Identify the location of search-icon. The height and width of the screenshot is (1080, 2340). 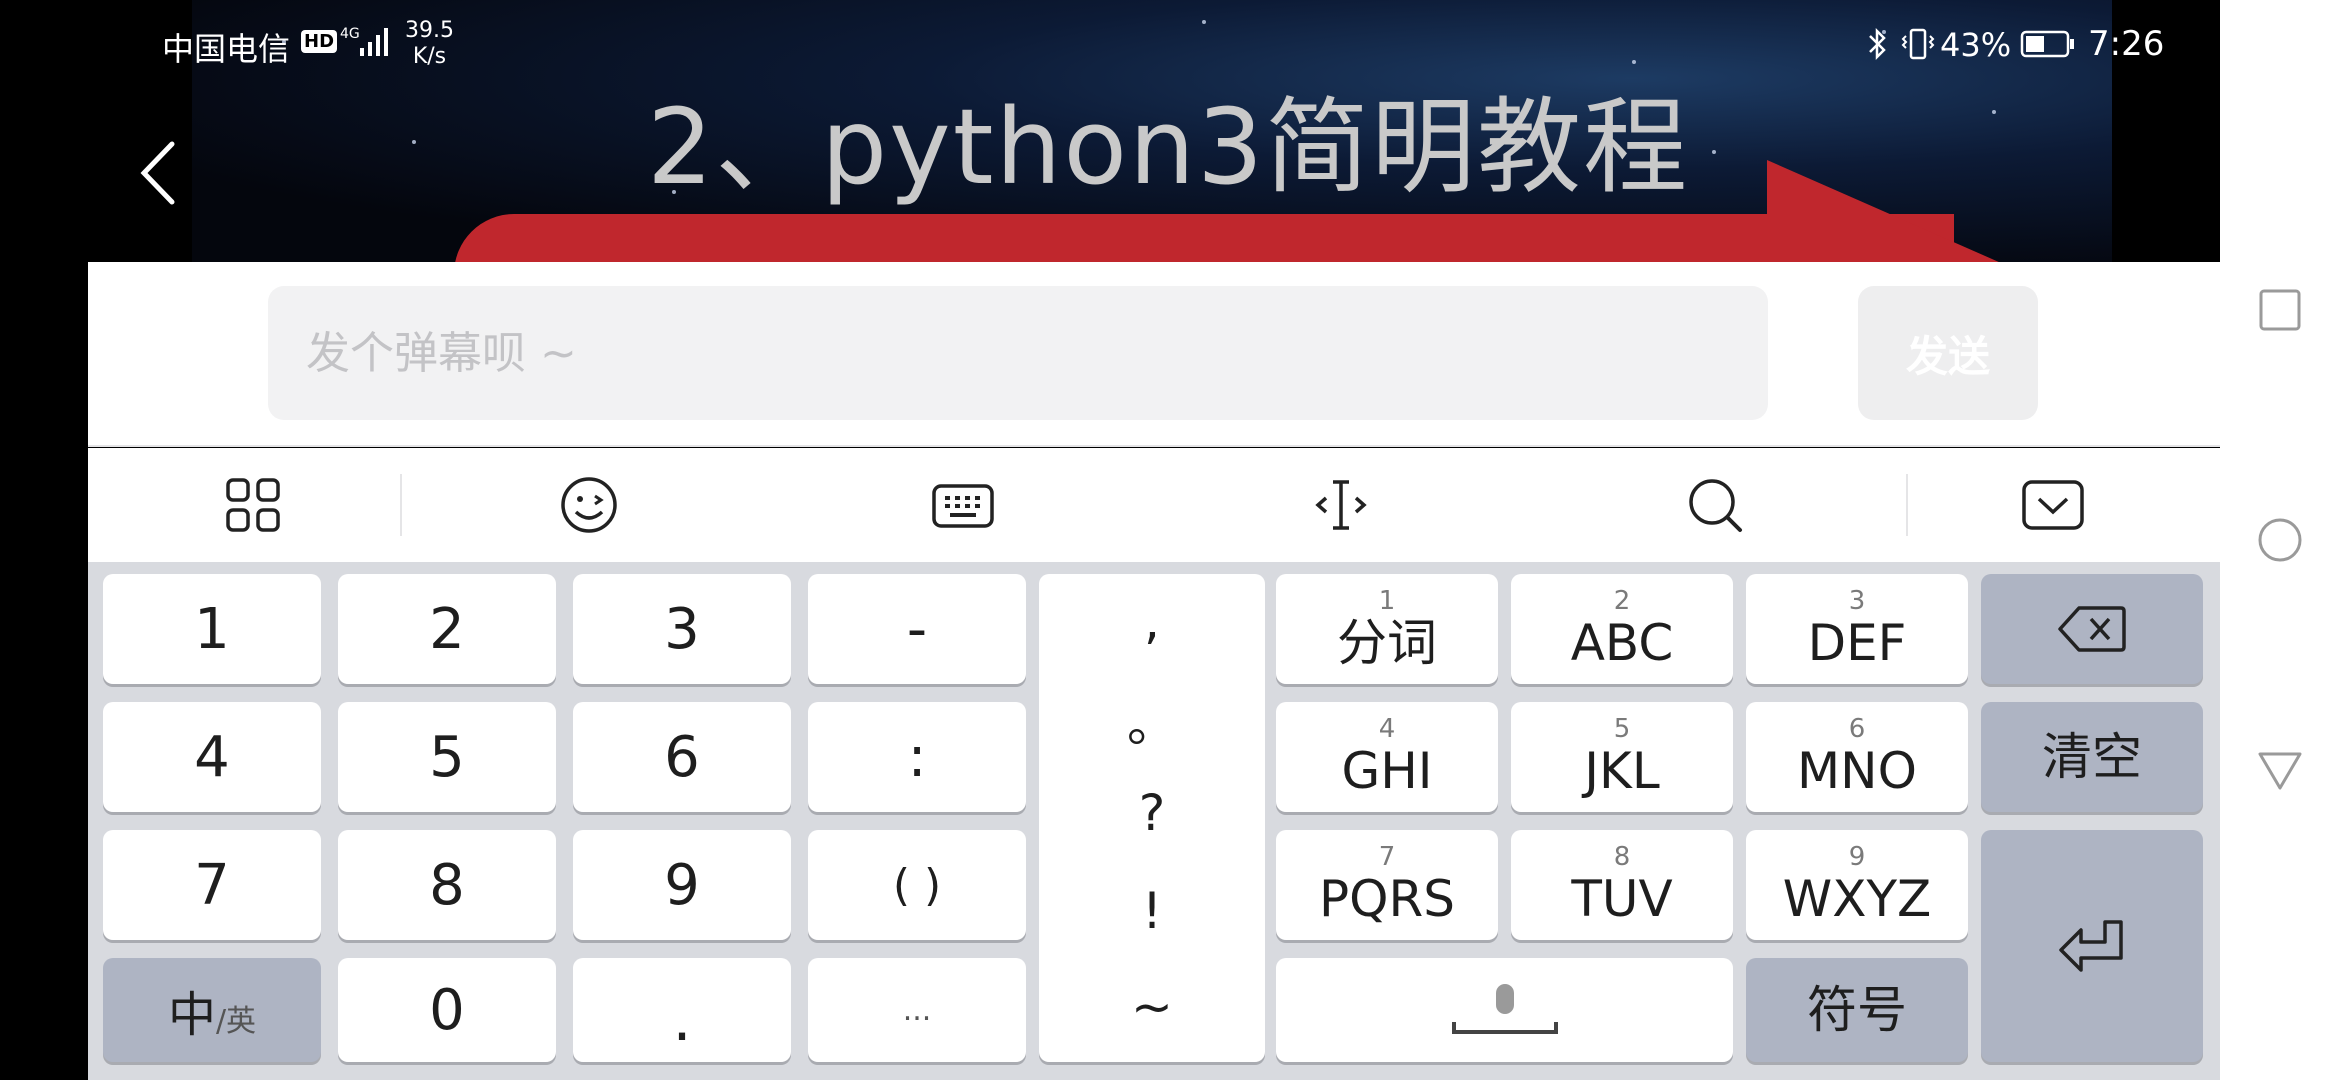
(1715, 505).